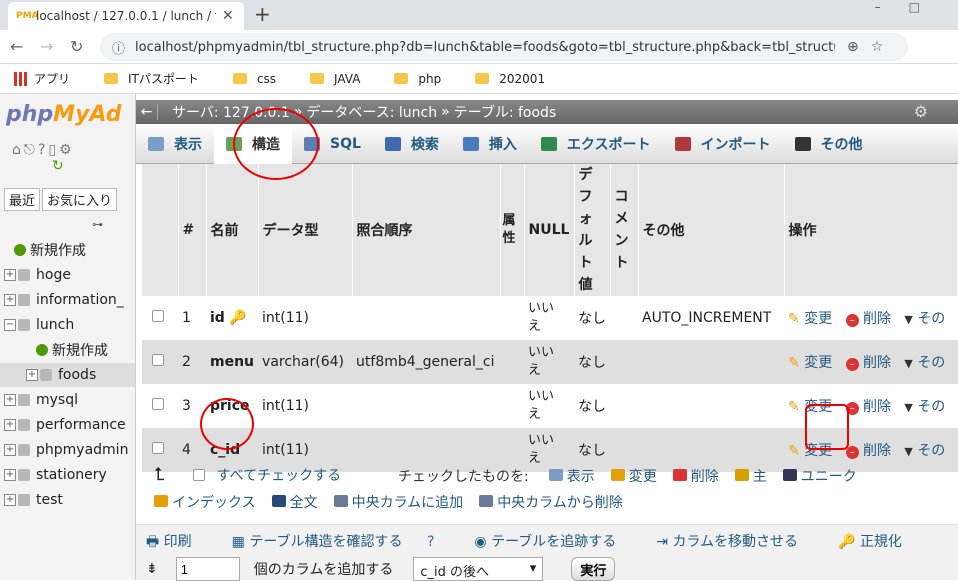  I want to click on tree-item: + stationery, so click(67, 475).